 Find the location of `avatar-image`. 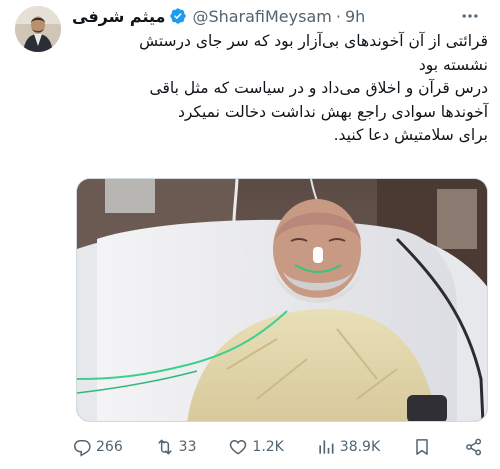

avatar-image is located at coordinates (38, 29).